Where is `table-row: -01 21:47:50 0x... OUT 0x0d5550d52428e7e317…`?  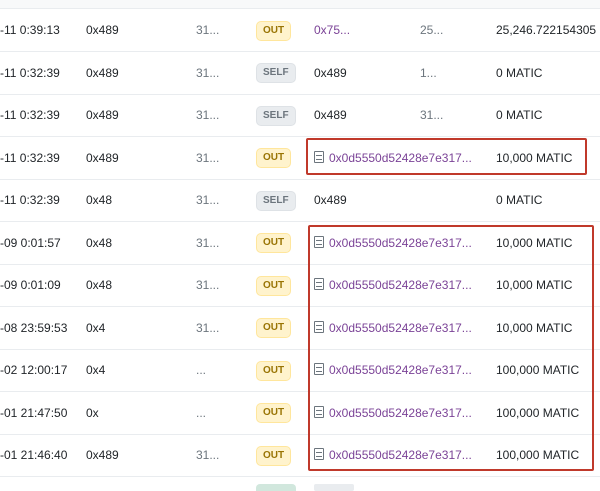 table-row: -01 21:47:50 0x... OUT 0x0d5550d52428e7e317… is located at coordinates (300, 413).